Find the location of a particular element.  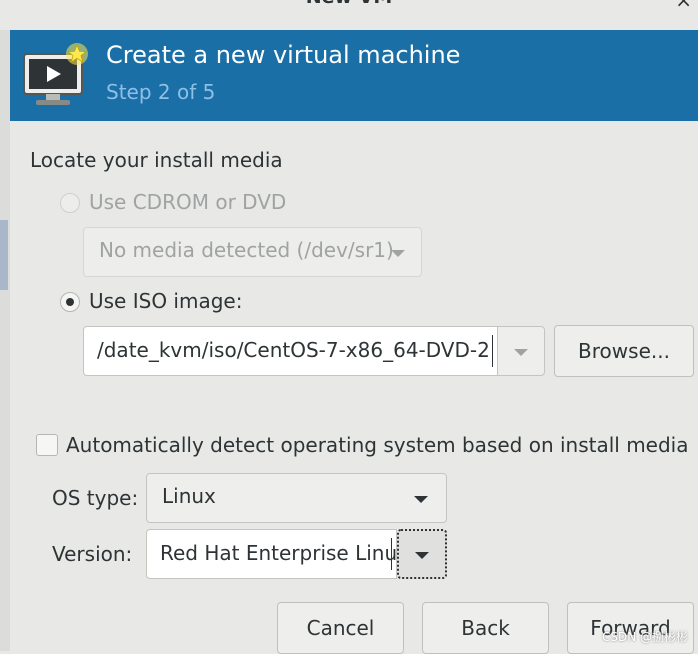

version-dropdown is located at coordinates (422, 554).